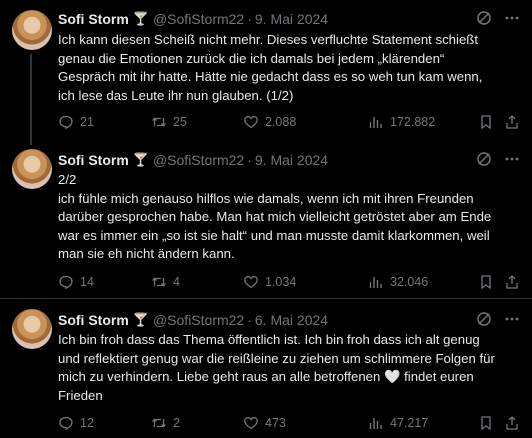 This screenshot has height=438, width=532. I want to click on views-button: 32.046, so click(398, 282).